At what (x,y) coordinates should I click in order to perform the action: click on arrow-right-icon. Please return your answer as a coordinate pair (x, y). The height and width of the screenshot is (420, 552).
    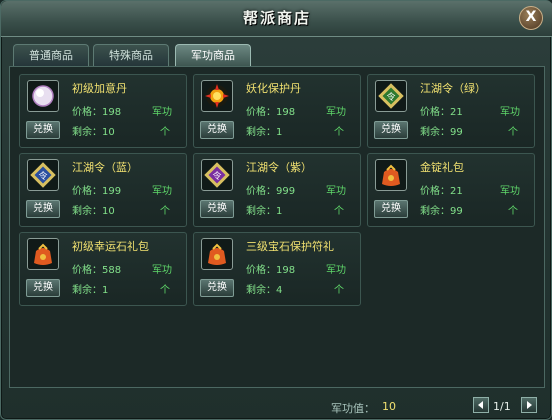
    Looking at the image, I should click on (529, 405).